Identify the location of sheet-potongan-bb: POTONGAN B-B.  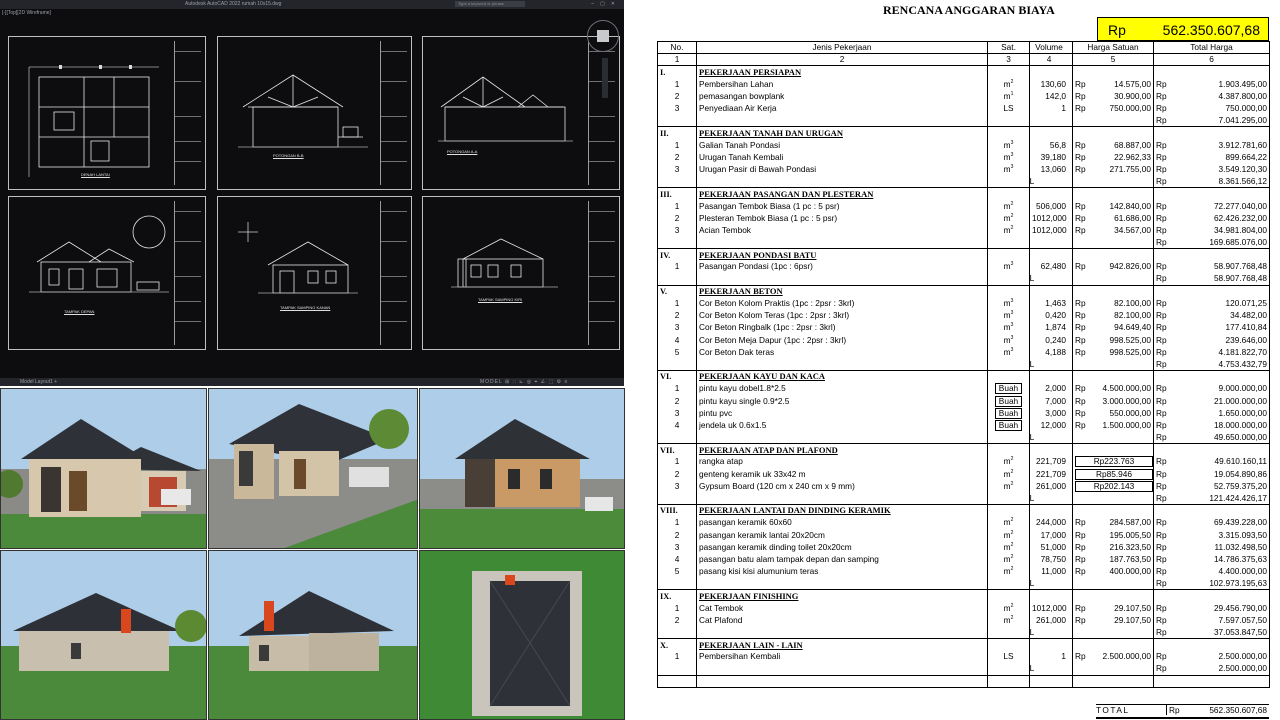
(314, 113).